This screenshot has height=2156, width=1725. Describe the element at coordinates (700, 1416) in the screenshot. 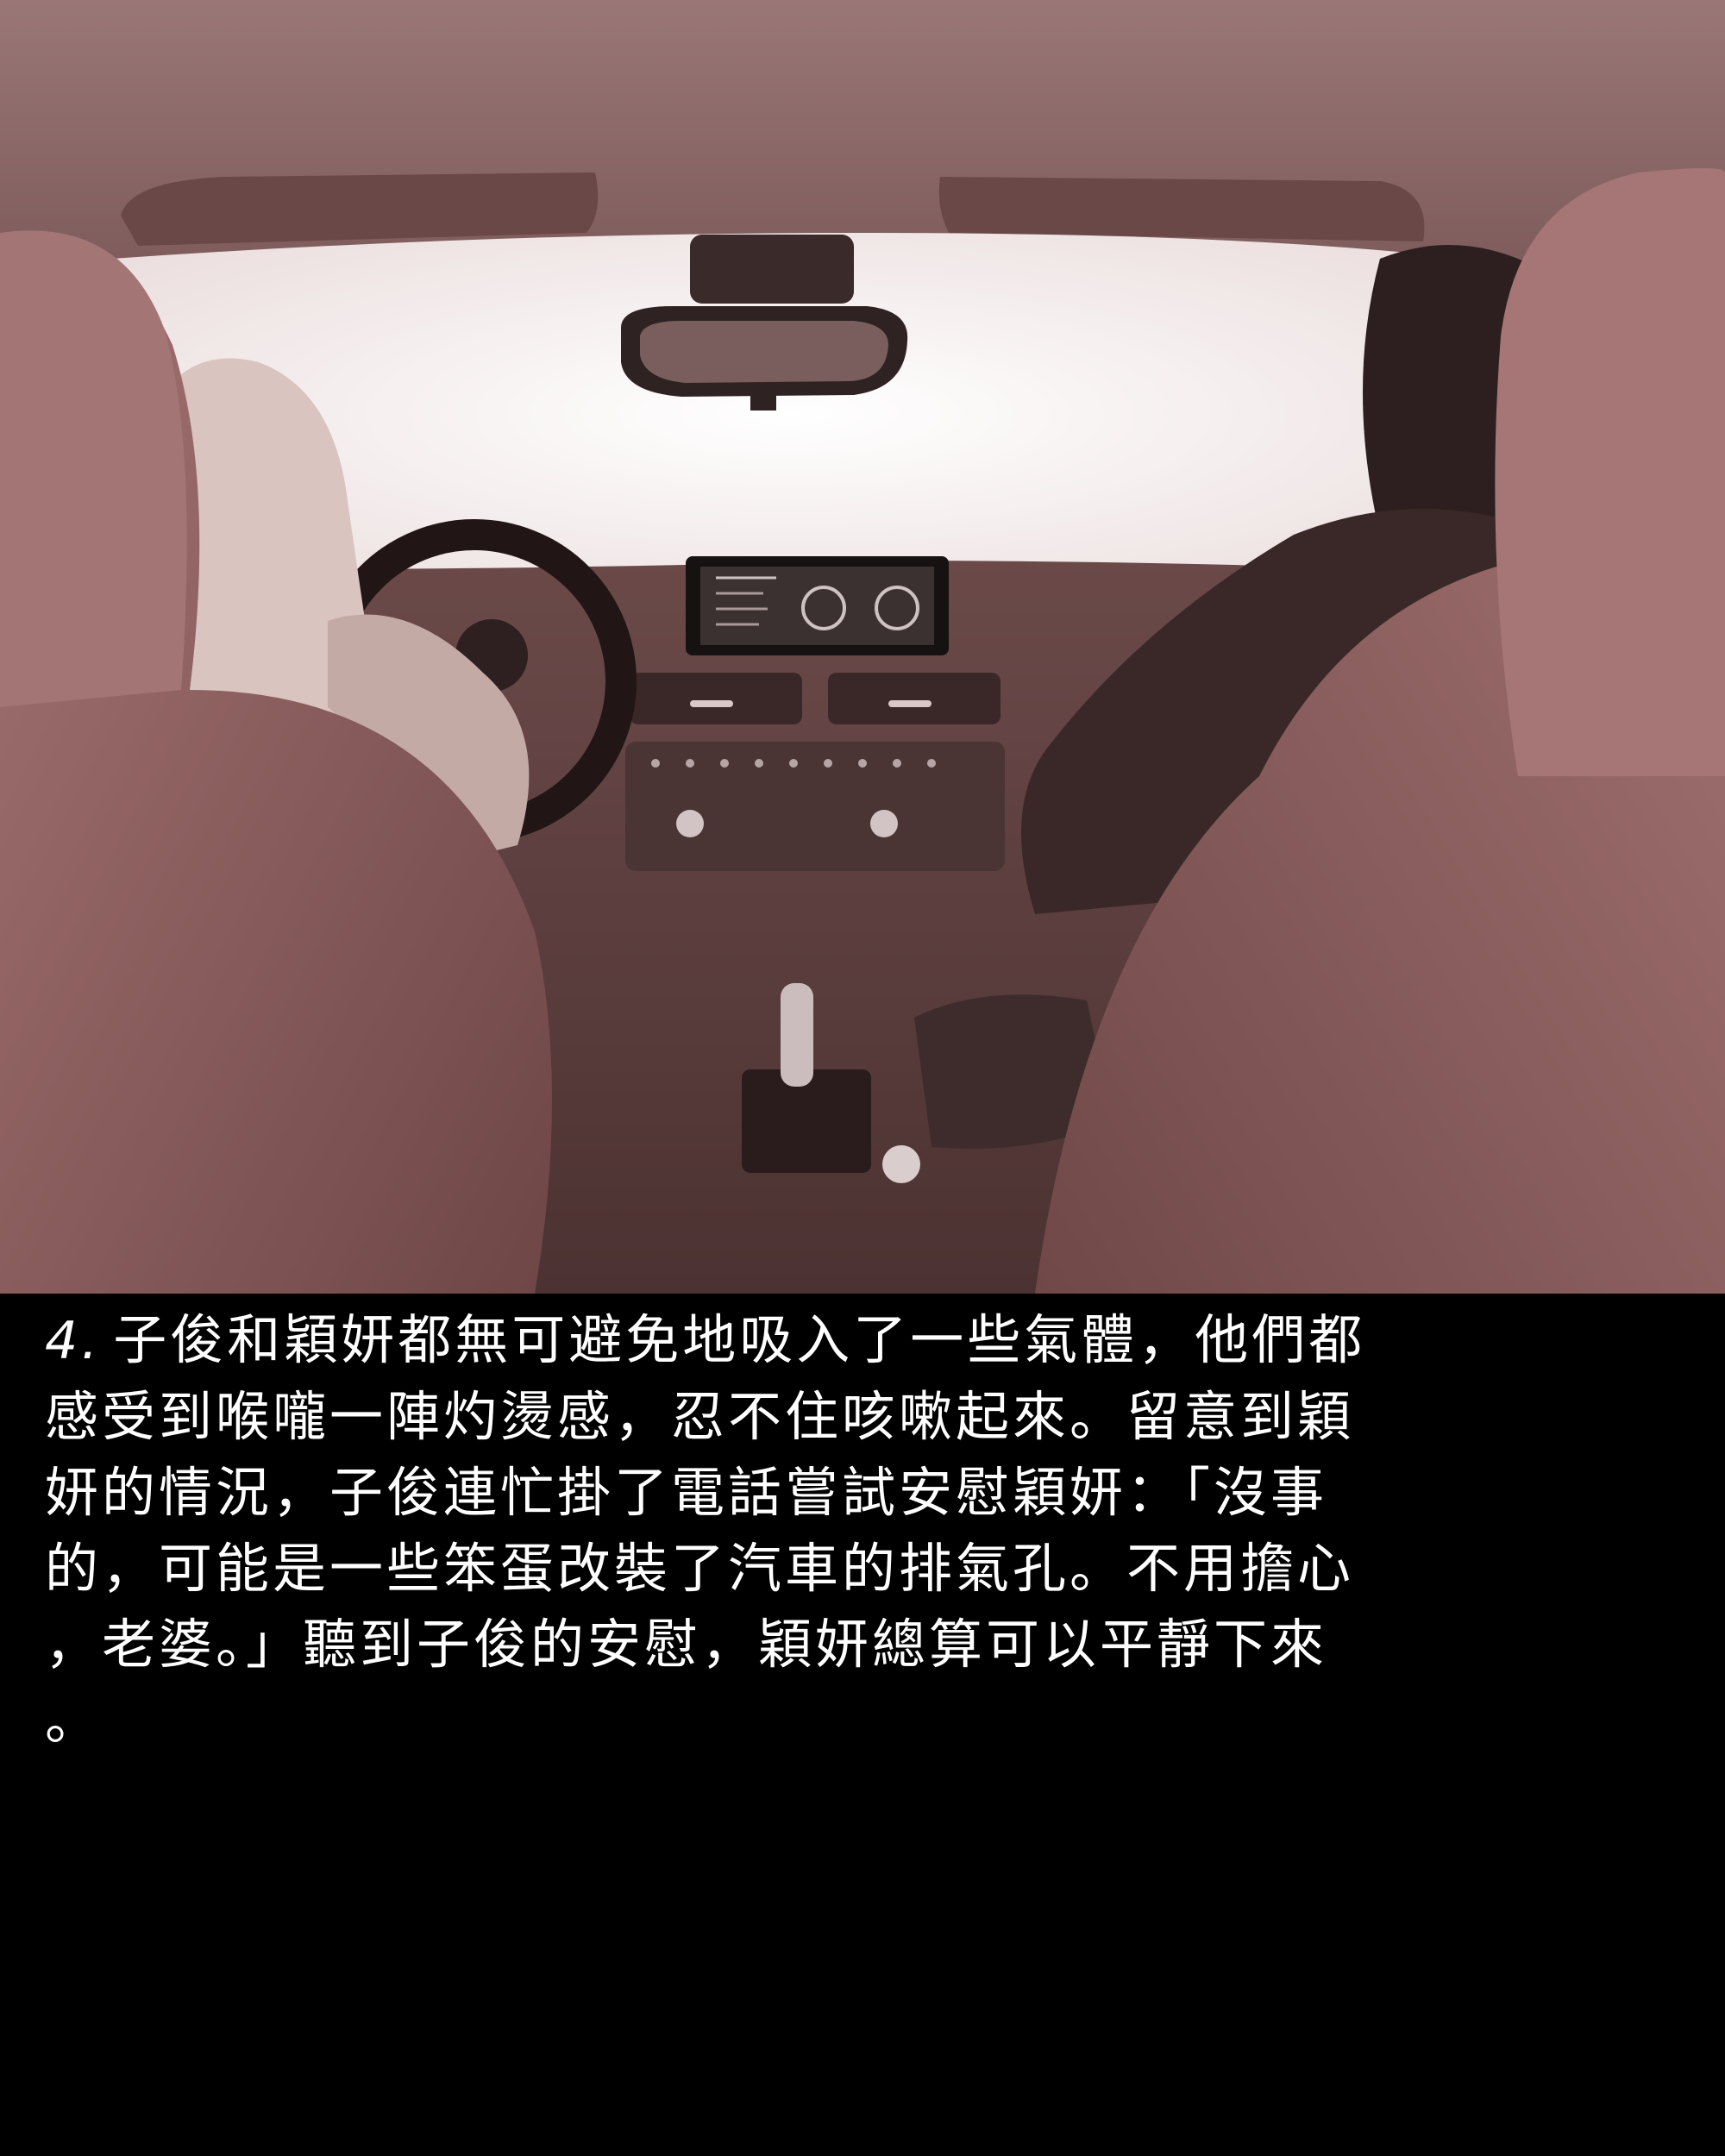

I see `caption-line: 感受到喉嚨一陣灼燙感，忍不住咳嗽起來。留意到穎` at that location.